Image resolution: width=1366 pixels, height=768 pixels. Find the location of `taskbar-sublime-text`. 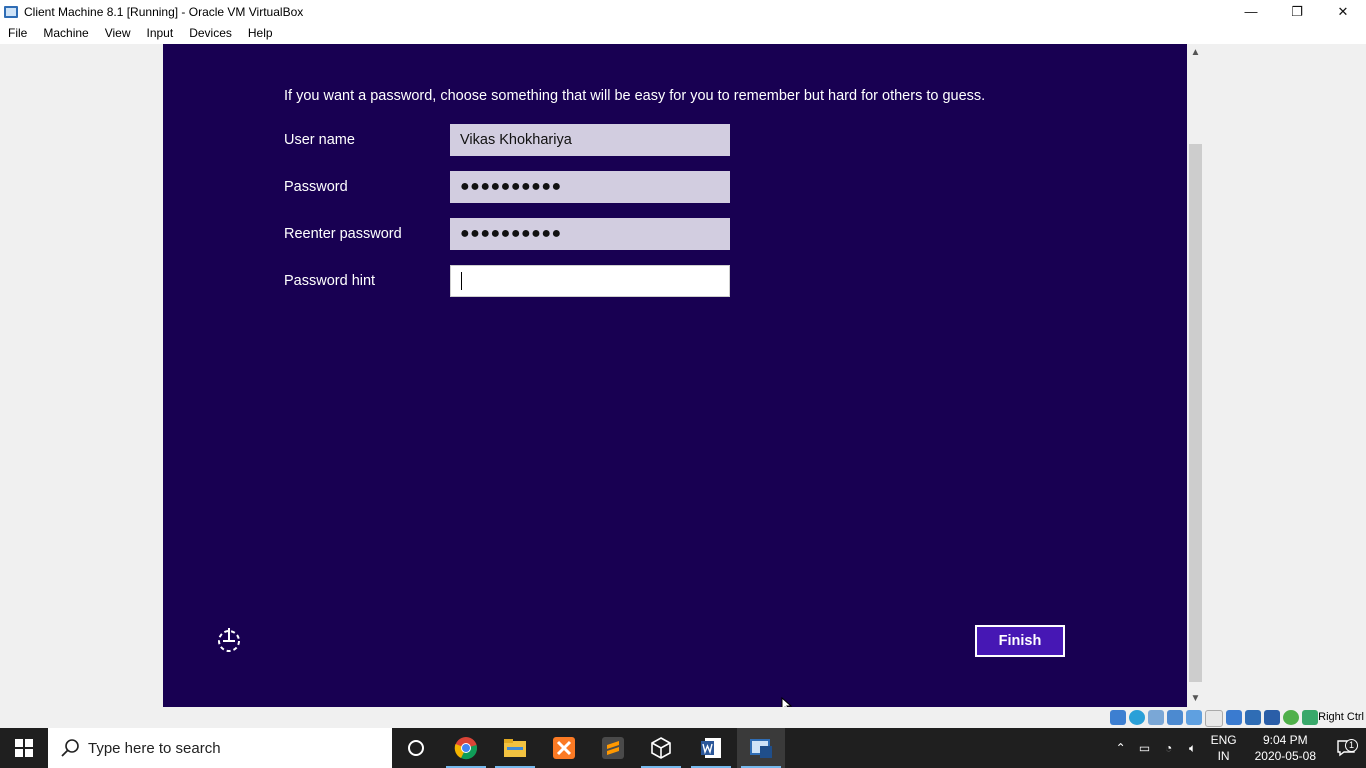

taskbar-sublime-text is located at coordinates (613, 748).